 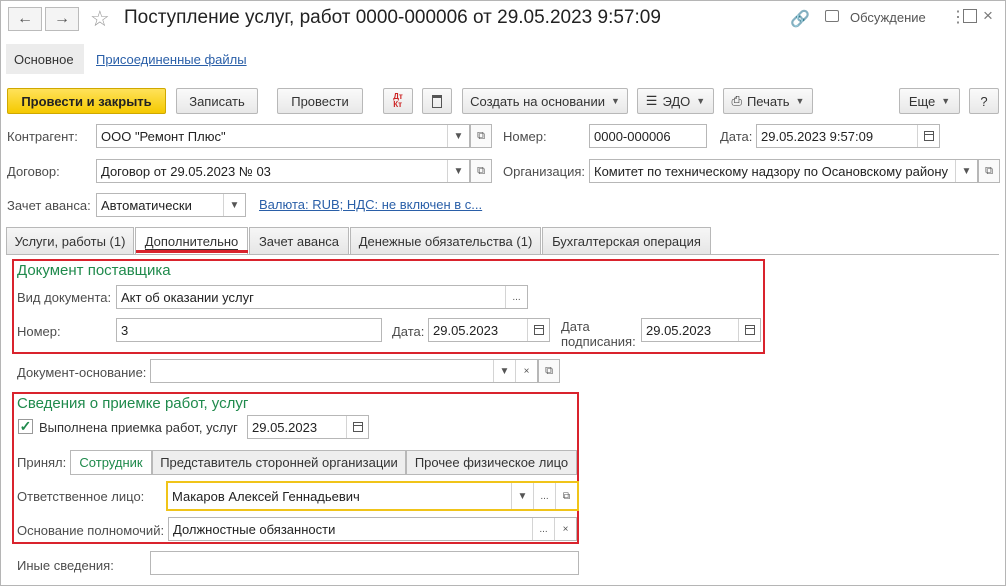 I want to click on tab-other-person: Прочее физическое лицо, so click(x=491, y=462).